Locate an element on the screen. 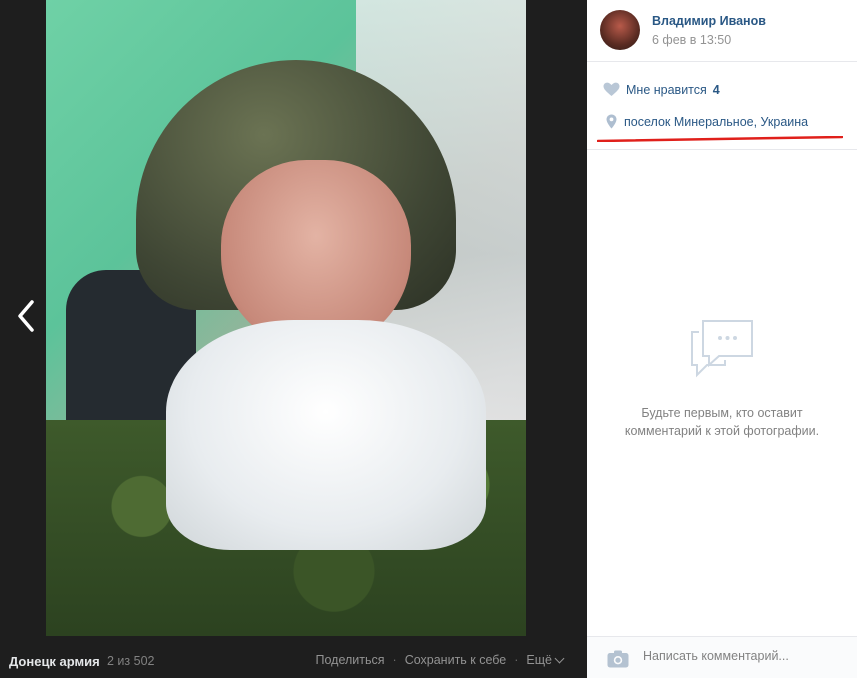  previous-photo-button is located at coordinates (27, 316).